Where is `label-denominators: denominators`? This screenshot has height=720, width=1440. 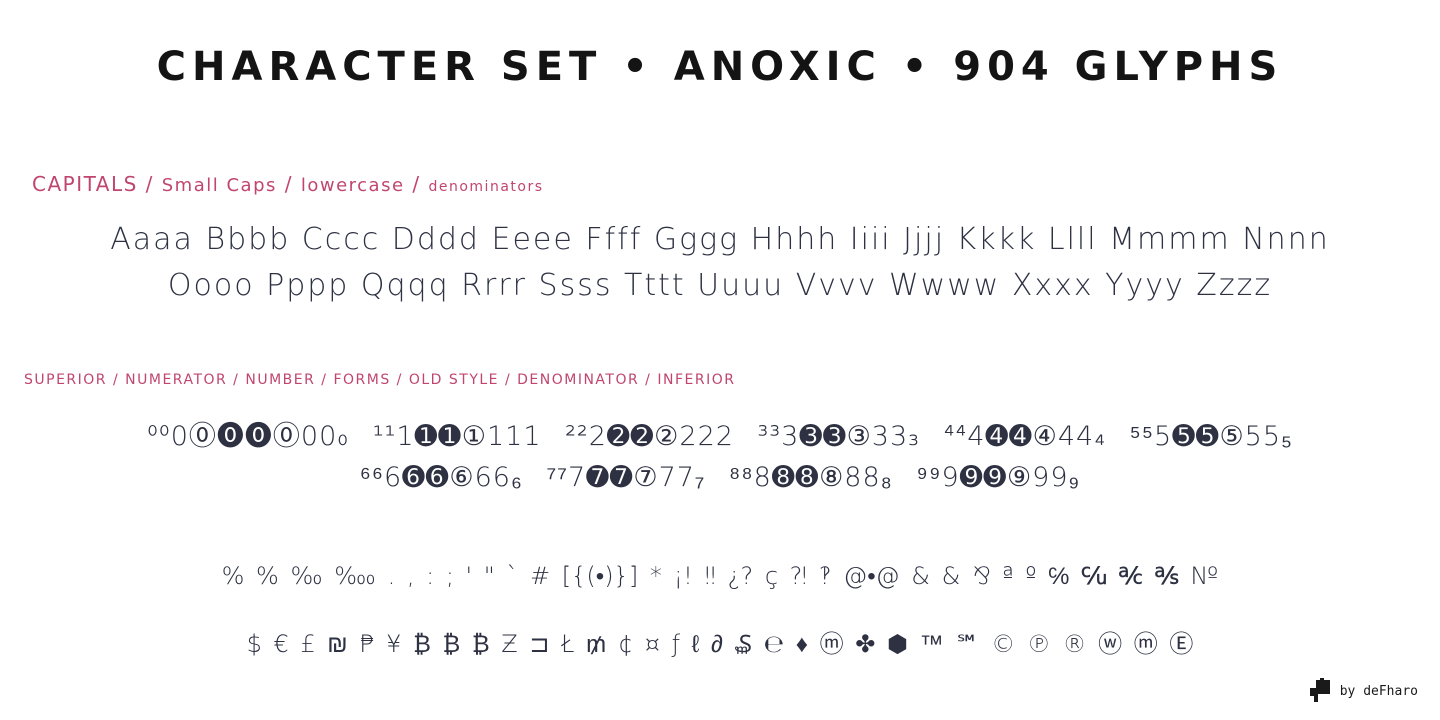
label-denominators: denominators is located at coordinates (486, 187).